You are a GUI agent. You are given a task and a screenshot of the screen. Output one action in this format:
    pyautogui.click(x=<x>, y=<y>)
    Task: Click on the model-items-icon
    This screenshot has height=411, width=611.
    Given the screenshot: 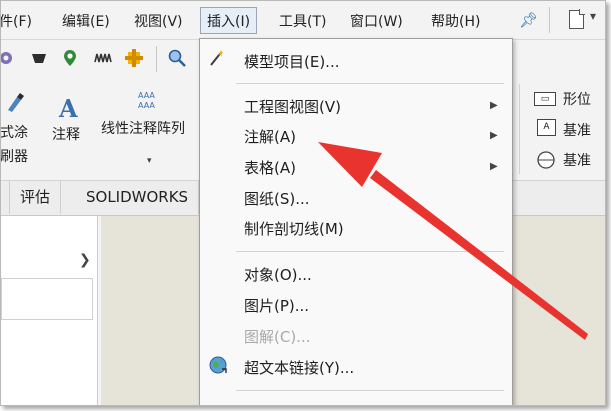 What is the action you would take?
    pyautogui.click(x=216, y=58)
    